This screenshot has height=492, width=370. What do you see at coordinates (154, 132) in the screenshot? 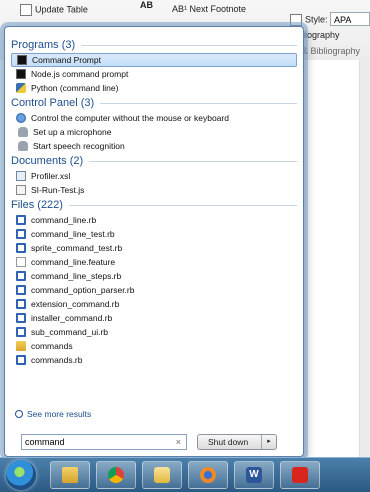
I see `result-set-up-microphone: Set up a microphone` at bounding box center [154, 132].